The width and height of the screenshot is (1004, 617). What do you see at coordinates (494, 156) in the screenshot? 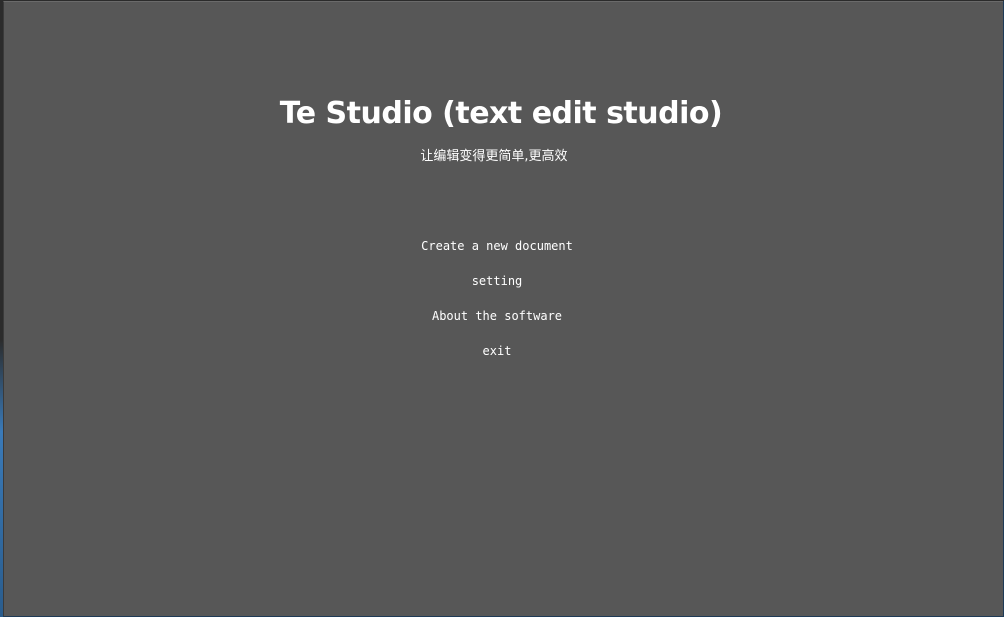
I see `app-subtitle: 让编辑变得更简单,更高效` at bounding box center [494, 156].